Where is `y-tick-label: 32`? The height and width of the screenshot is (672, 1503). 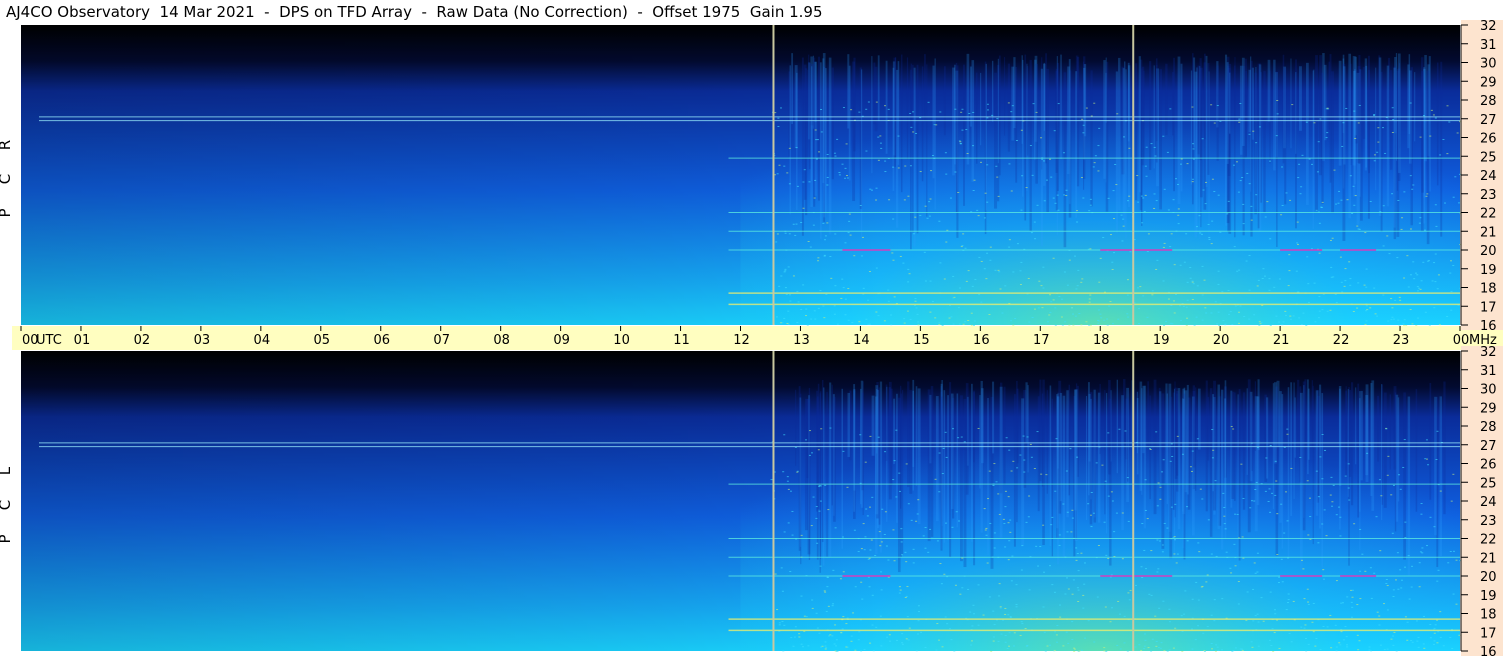 y-tick-label: 32 is located at coordinates (1488, 352).